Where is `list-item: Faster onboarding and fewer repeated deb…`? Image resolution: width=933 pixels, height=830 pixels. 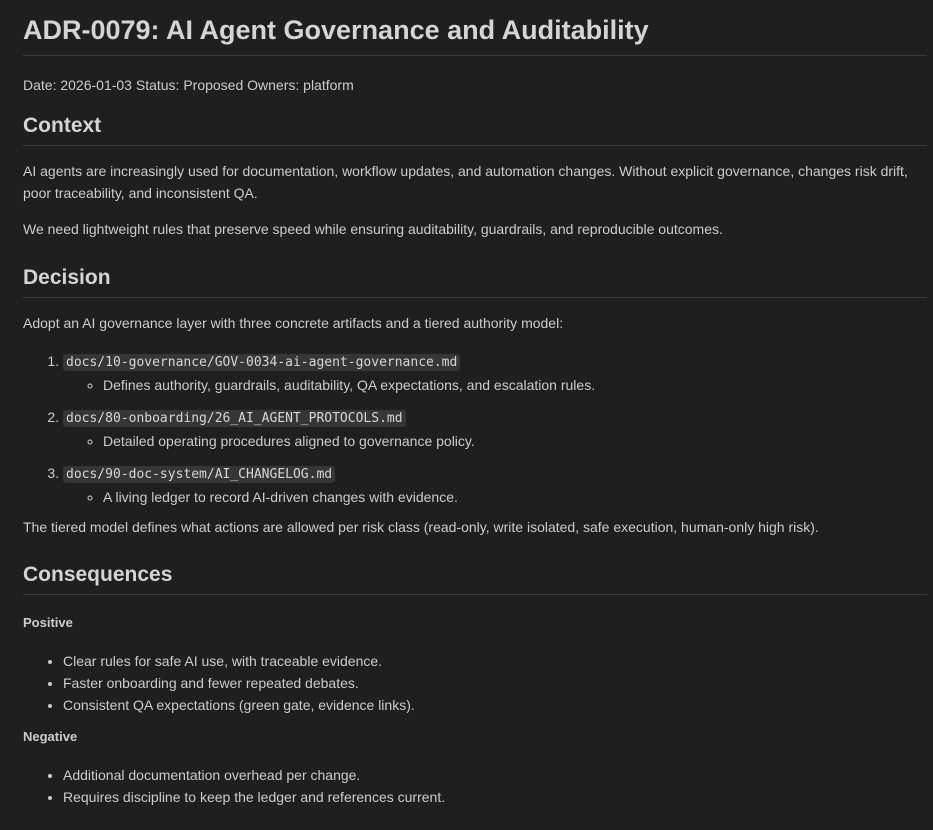
list-item: Faster onboarding and fewer repeated deb… is located at coordinates (495, 683).